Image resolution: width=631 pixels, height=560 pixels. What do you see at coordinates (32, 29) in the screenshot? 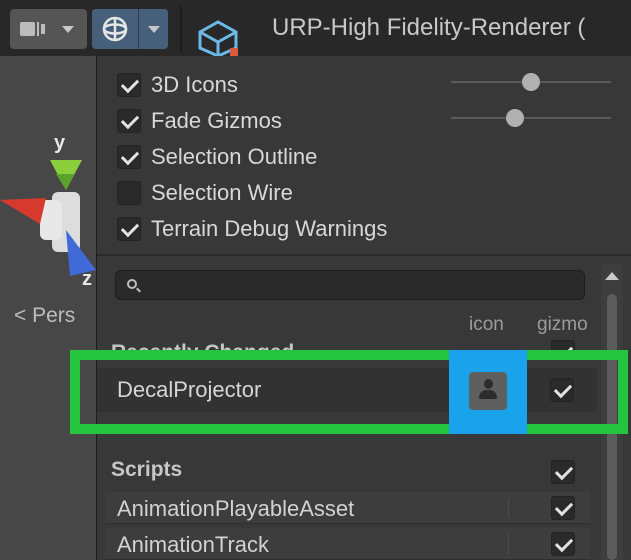
I see `camera-icon` at bounding box center [32, 29].